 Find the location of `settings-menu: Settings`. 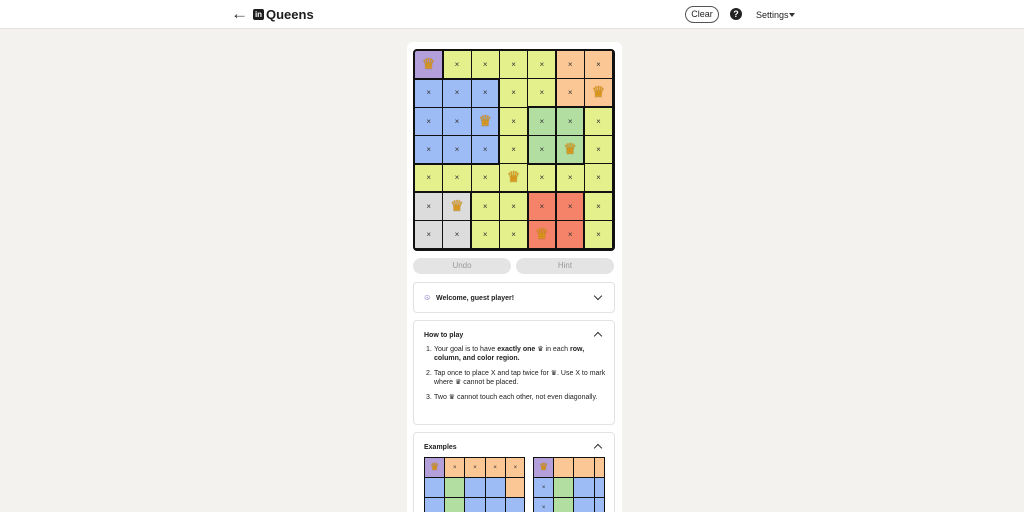

settings-menu: Settings is located at coordinates (772, 15).